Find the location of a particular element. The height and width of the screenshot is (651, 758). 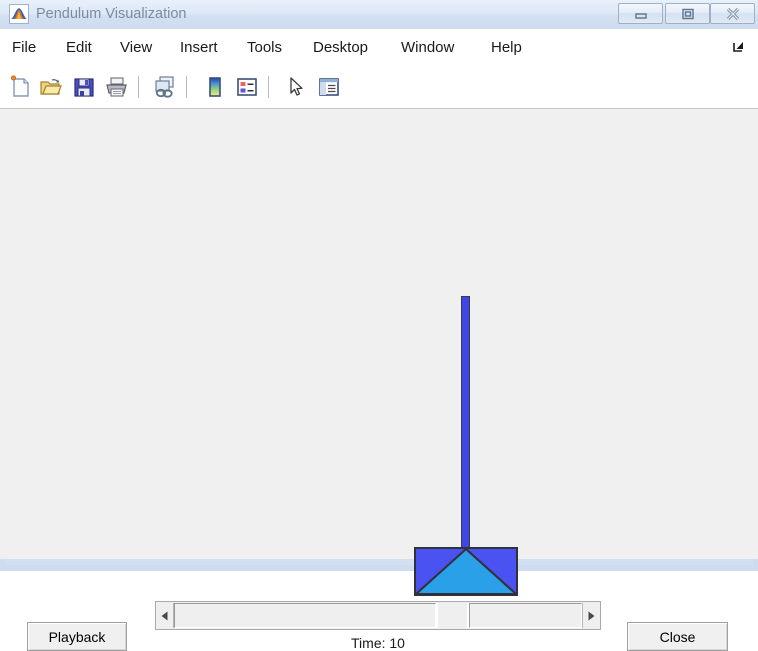

menu-item-window: Window is located at coordinates (427, 47).